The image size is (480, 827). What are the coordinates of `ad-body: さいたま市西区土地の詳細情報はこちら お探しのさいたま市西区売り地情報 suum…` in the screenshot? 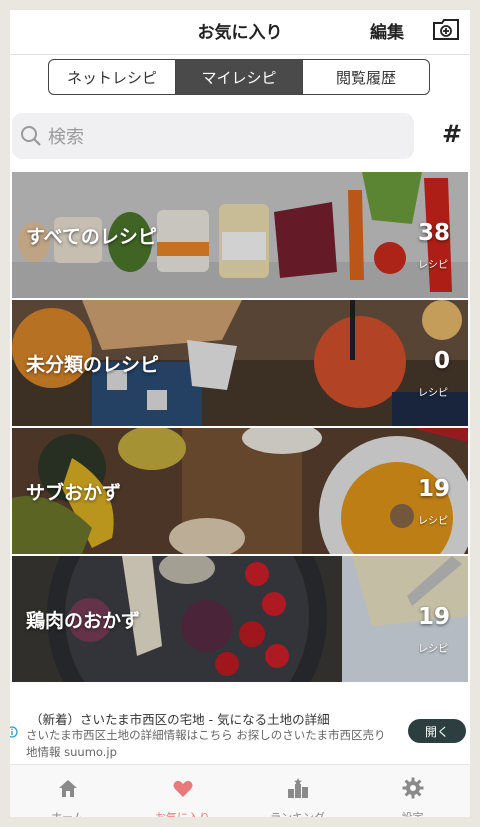 It's located at (206, 743).